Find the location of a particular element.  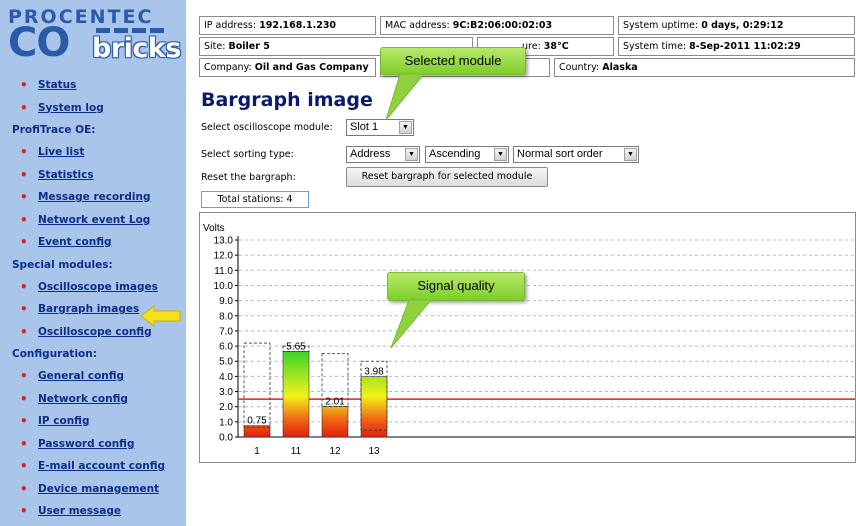

sidebar-item-status: Status is located at coordinates (93, 85).